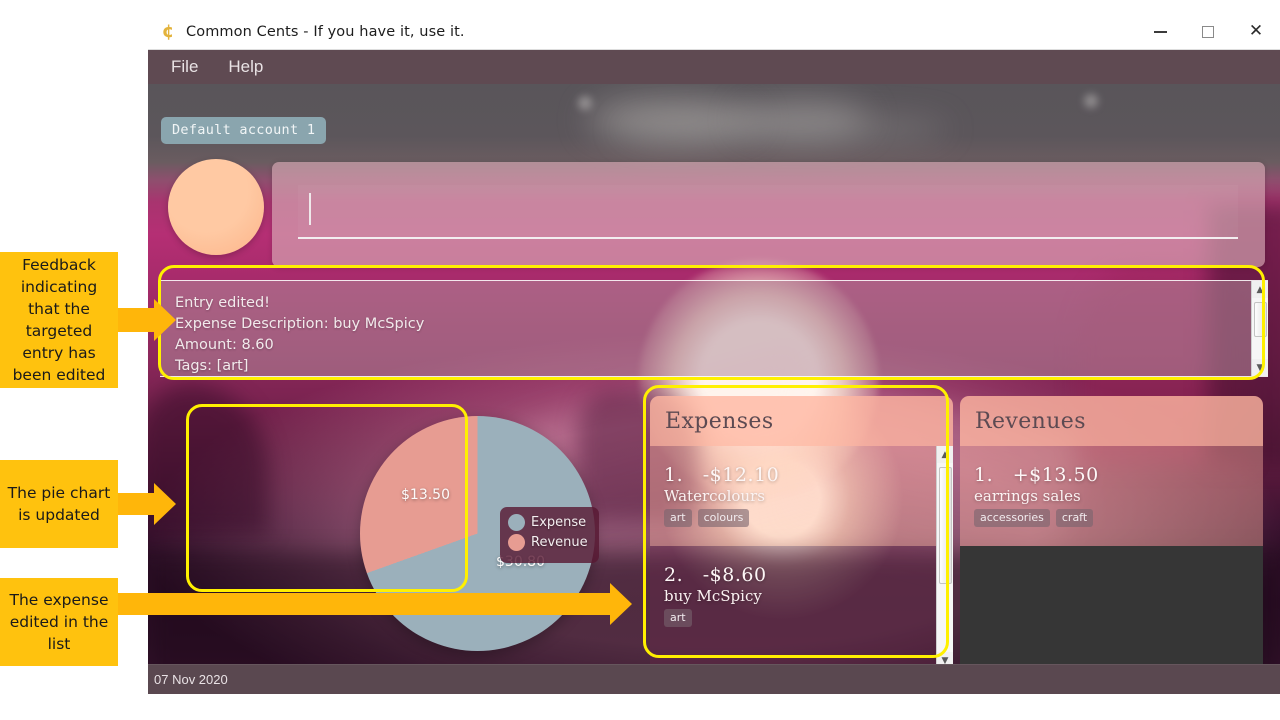 The image size is (1280, 720). What do you see at coordinates (713, 596) in the screenshot?
I see `entry-description: buy McSpicy` at bounding box center [713, 596].